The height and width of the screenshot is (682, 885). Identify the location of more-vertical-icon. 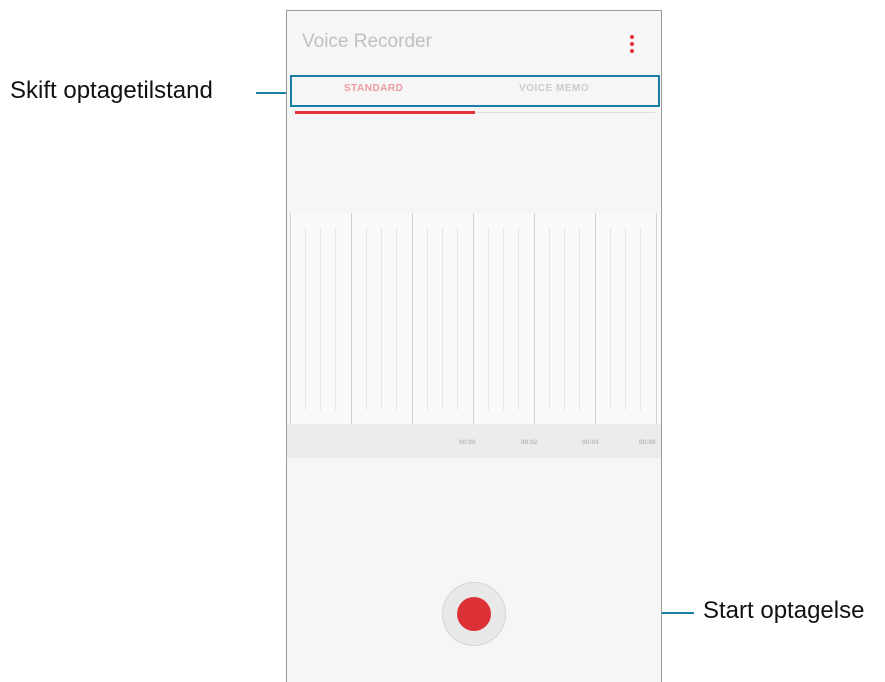
(632, 44).